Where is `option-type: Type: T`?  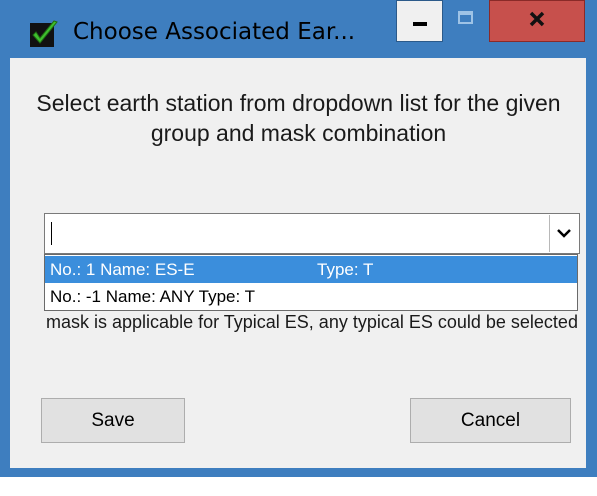
option-type: Type: T is located at coordinates (345, 269).